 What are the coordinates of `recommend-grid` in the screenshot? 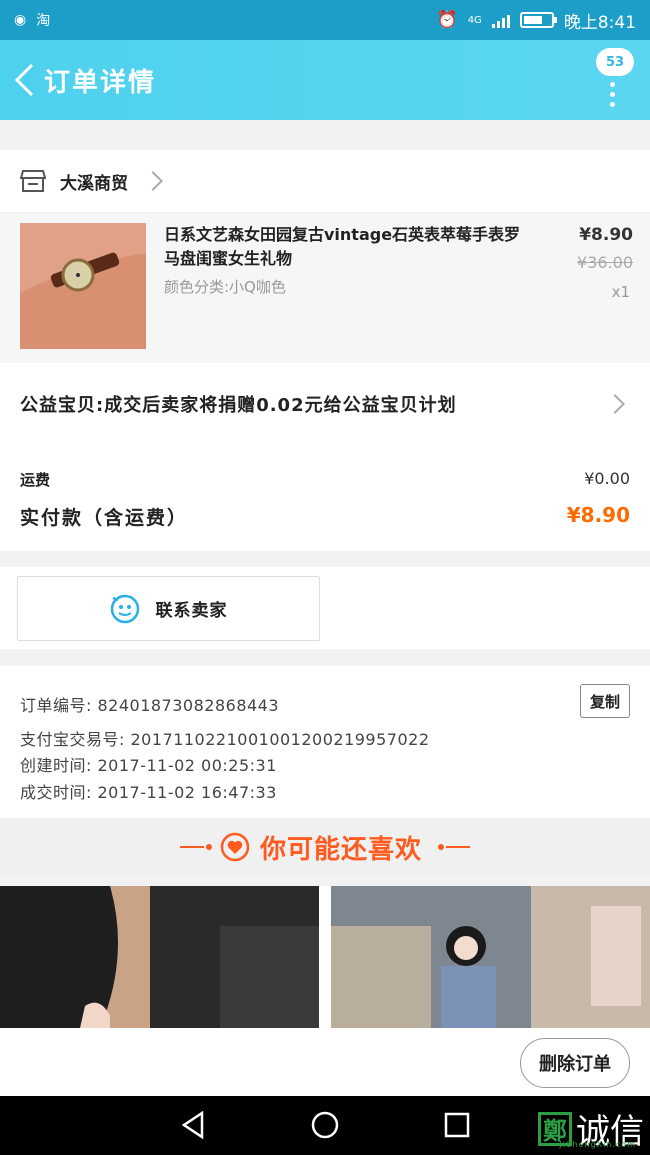 It's located at (325, 957).